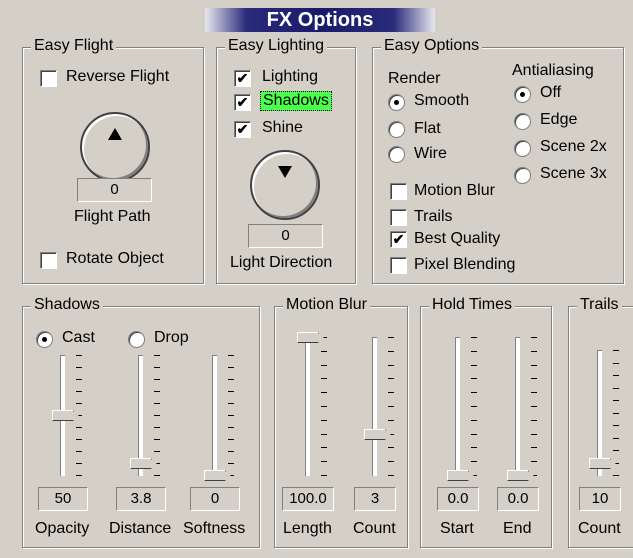  Describe the element at coordinates (396, 129) in the screenshot. I see `render-flat-radio` at that location.